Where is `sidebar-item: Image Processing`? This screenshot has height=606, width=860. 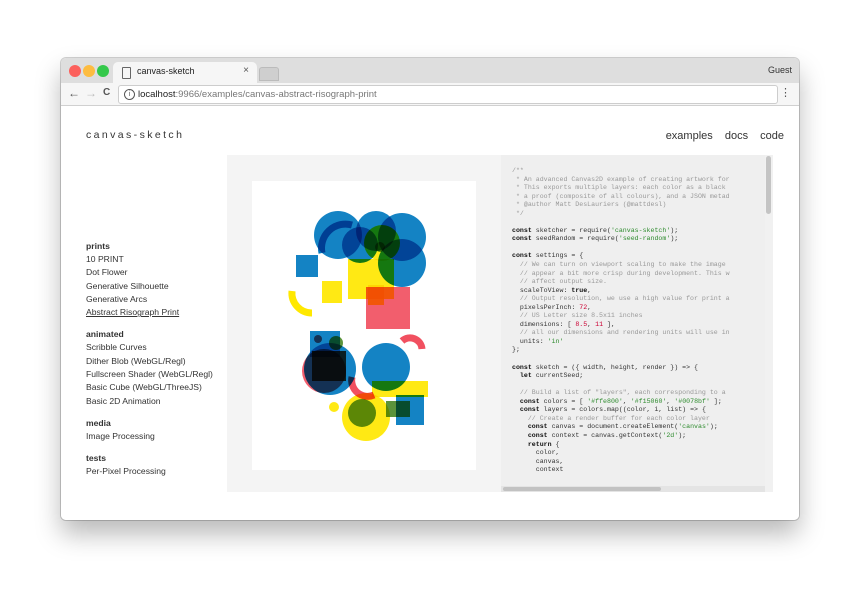 sidebar-item: Image Processing is located at coordinates (161, 436).